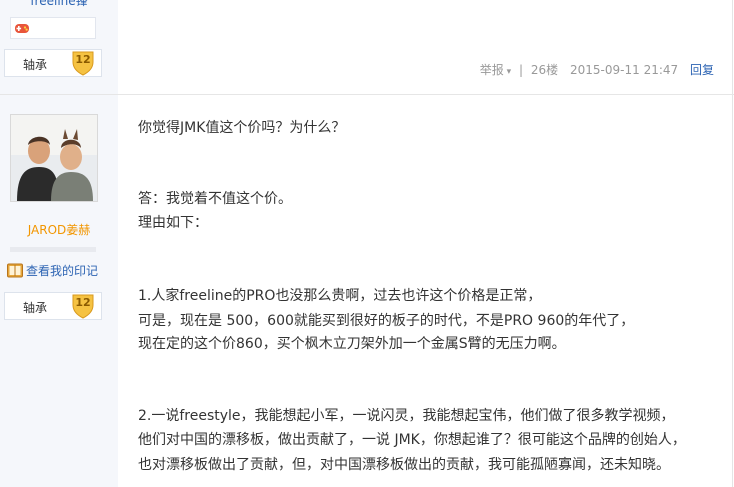  I want to click on game-controller-icon, so click(22, 28).